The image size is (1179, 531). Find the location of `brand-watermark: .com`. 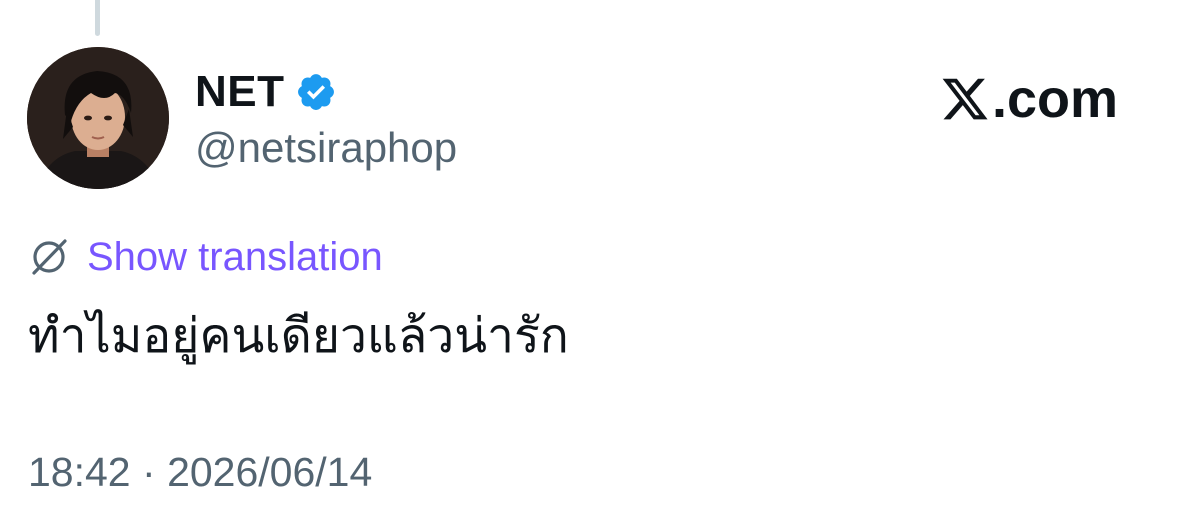

brand-watermark: .com is located at coordinates (1029, 99).